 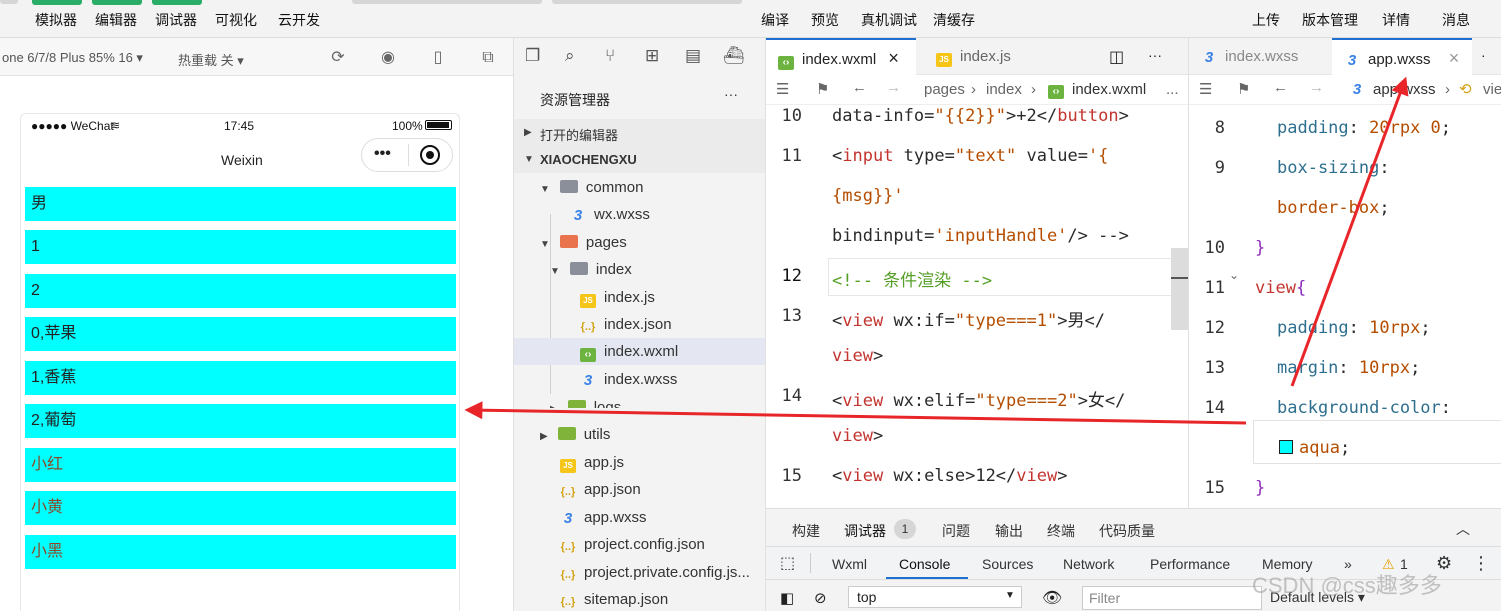 What do you see at coordinates (1256, 56) in the screenshot?
I see `tab-index-wxss: 3 index.wxss` at bounding box center [1256, 56].